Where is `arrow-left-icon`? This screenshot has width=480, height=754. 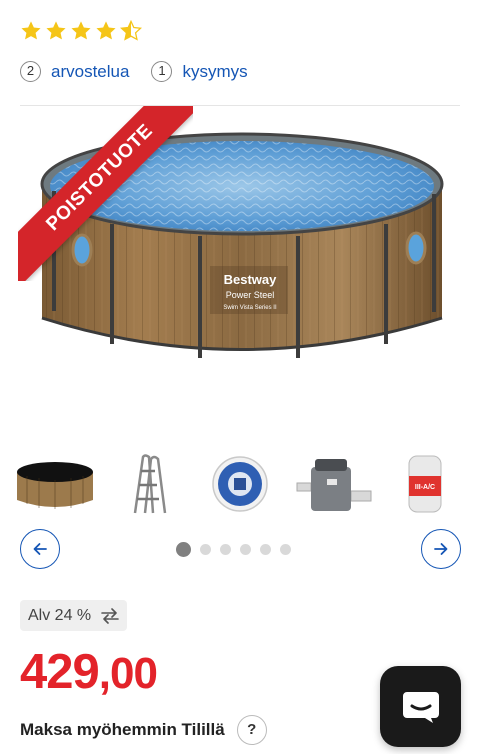 arrow-left-icon is located at coordinates (40, 549).